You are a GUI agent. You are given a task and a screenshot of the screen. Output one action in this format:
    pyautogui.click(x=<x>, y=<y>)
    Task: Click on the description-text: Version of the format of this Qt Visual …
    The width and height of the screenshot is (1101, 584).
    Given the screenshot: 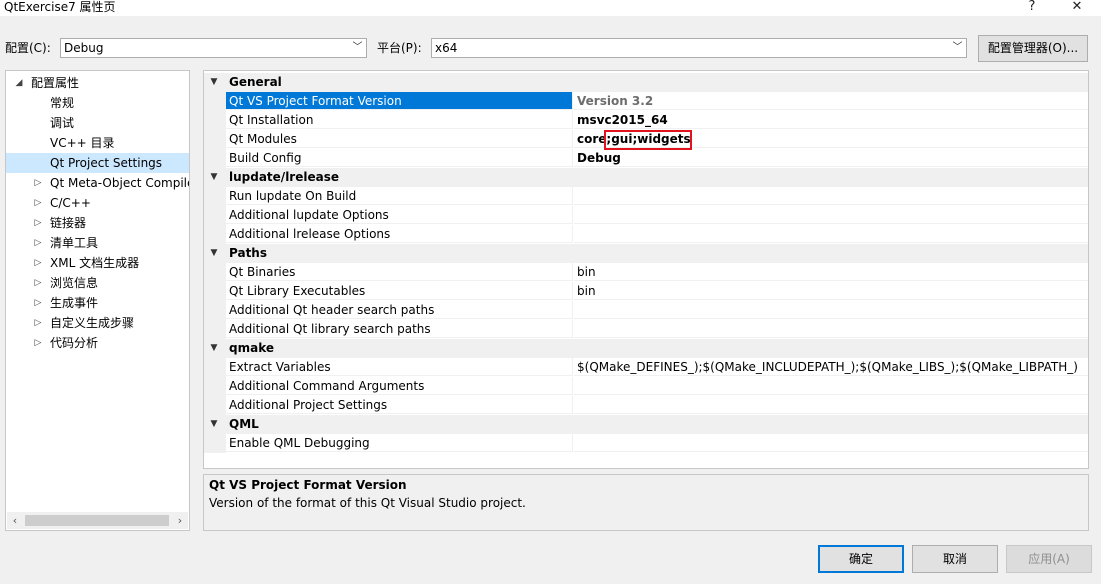 What is the action you would take?
    pyautogui.click(x=367, y=503)
    